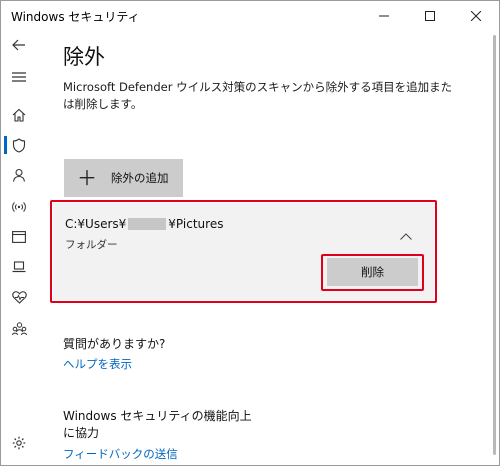 The image size is (500, 466). I want to click on wifi-signal-icon, so click(19, 207).